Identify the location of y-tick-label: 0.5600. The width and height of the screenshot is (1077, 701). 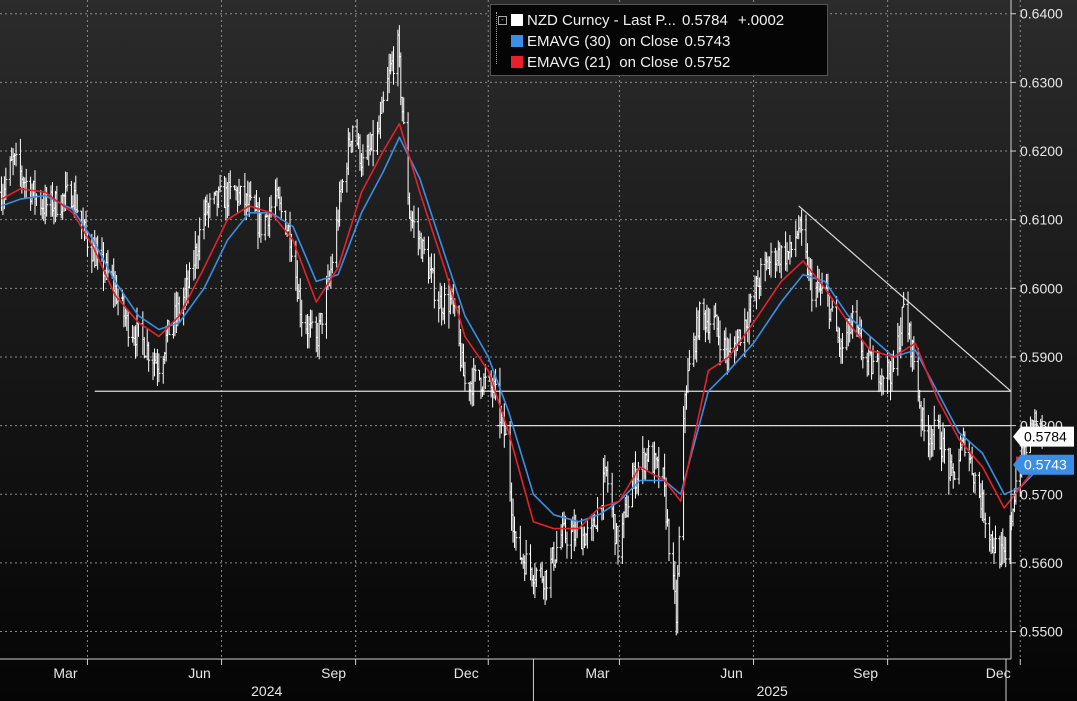
(1041, 563).